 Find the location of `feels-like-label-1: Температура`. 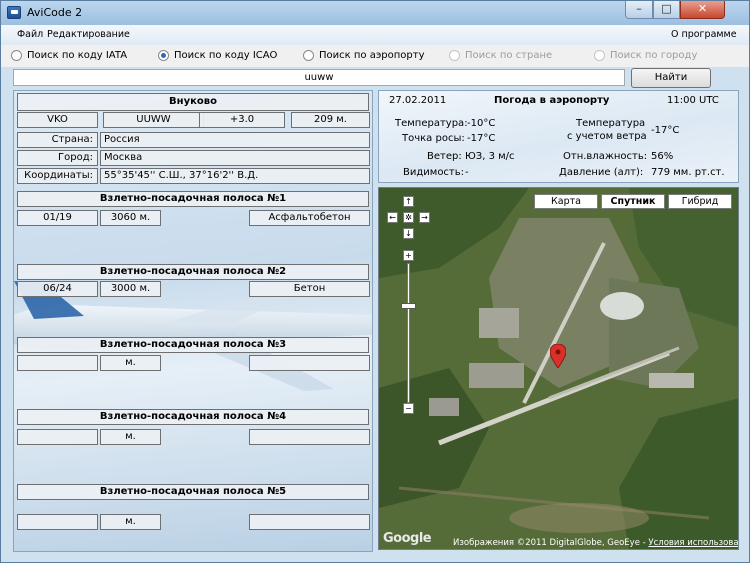

feels-like-label-1: Температура is located at coordinates (611, 123).